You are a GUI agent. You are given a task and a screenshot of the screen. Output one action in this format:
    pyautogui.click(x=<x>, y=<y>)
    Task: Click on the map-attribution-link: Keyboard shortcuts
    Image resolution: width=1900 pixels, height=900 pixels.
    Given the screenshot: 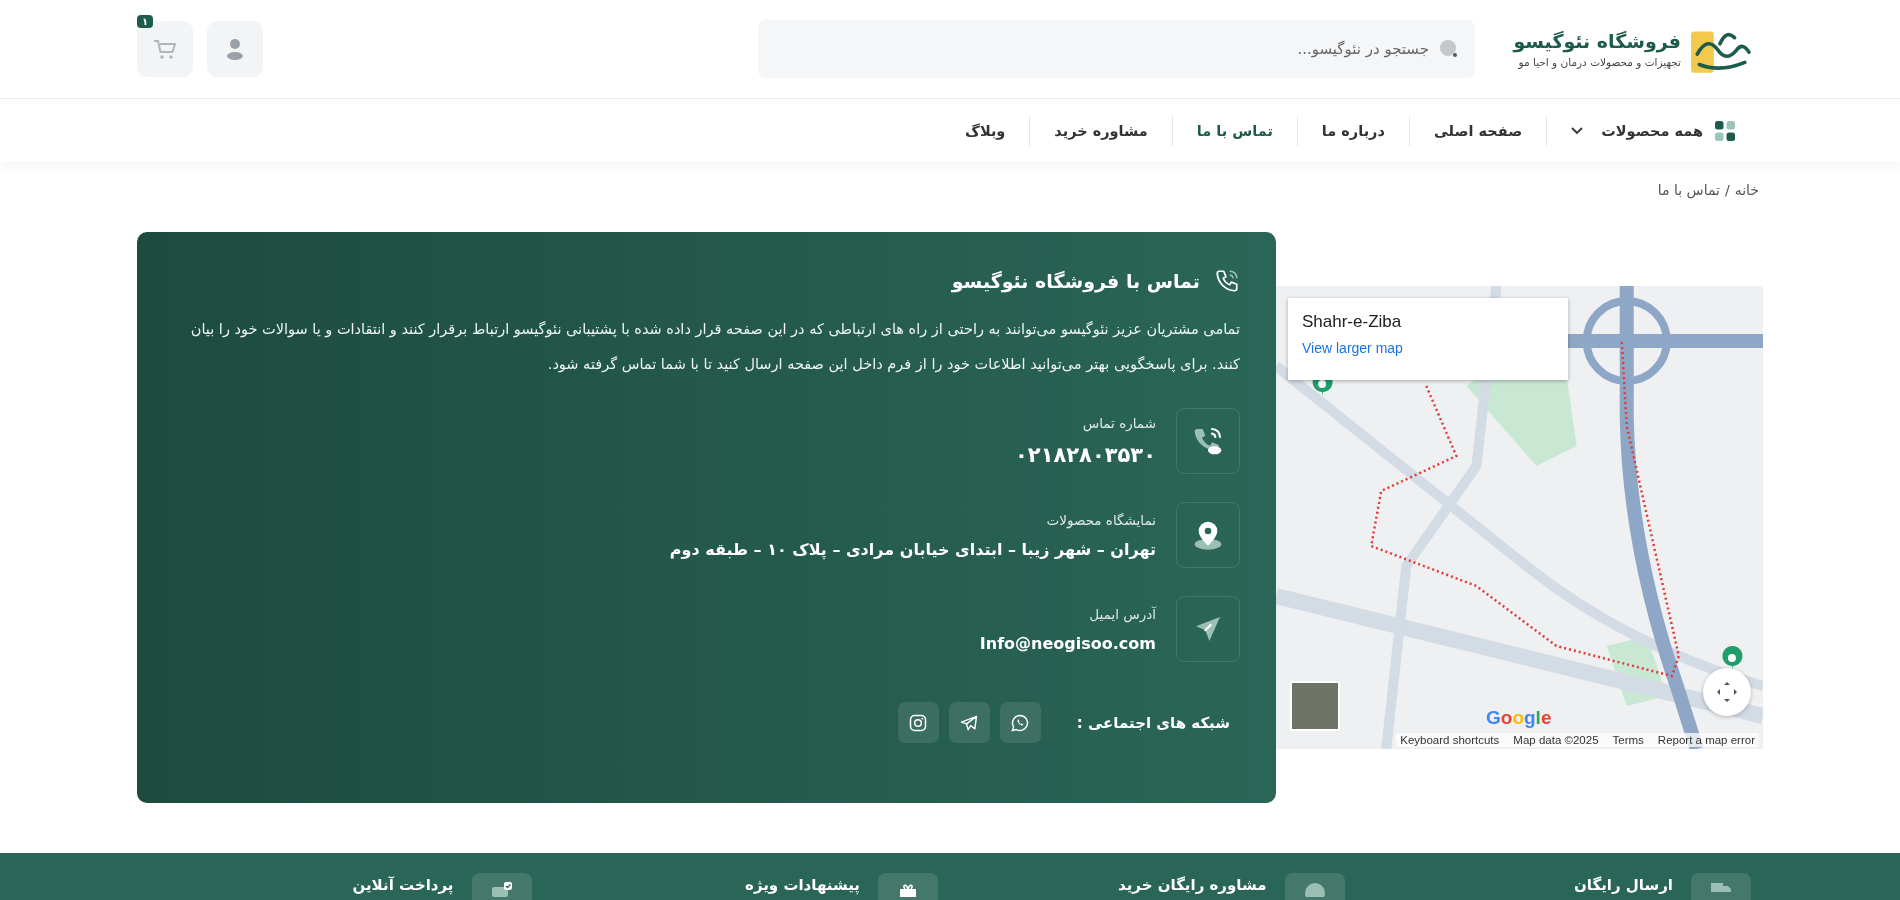 What is the action you would take?
    pyautogui.click(x=1450, y=740)
    